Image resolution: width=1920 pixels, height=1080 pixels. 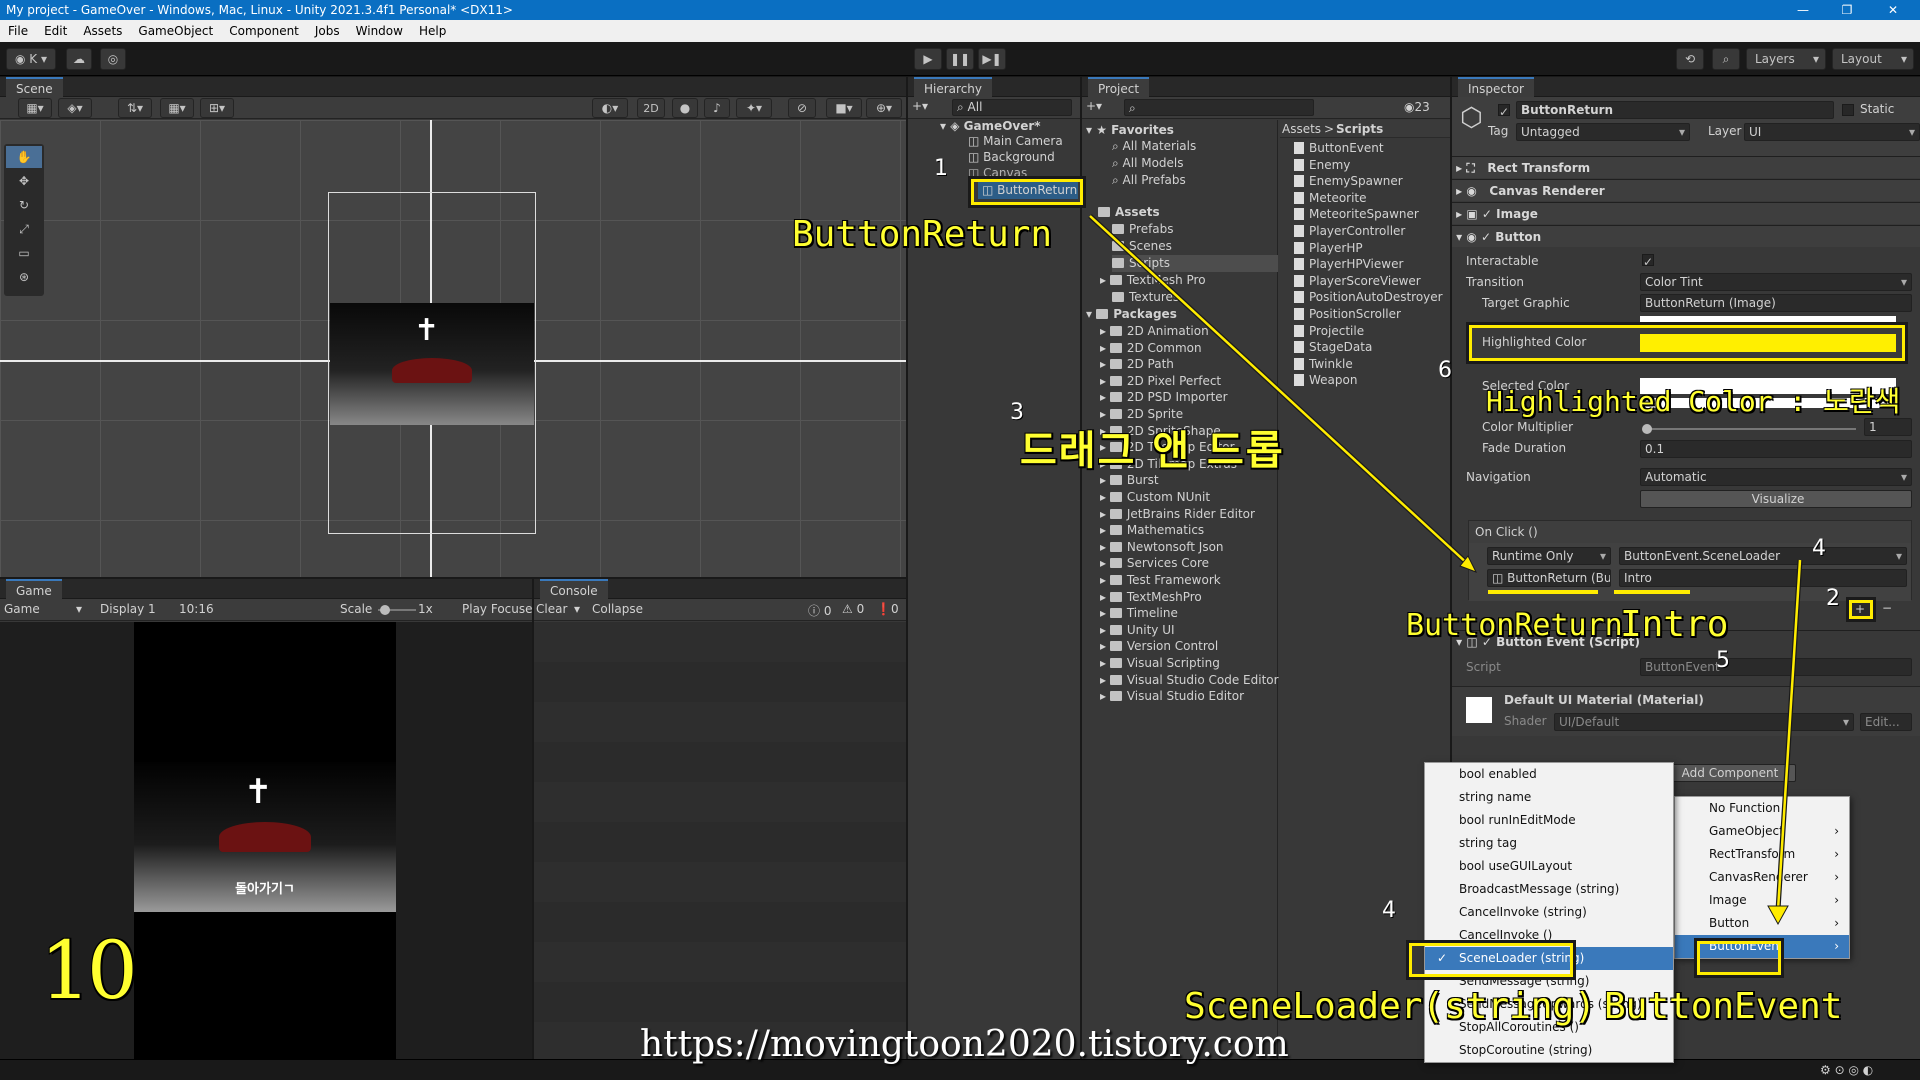 I want to click on package-folder: ▸ Unity UI, so click(x=1137, y=630).